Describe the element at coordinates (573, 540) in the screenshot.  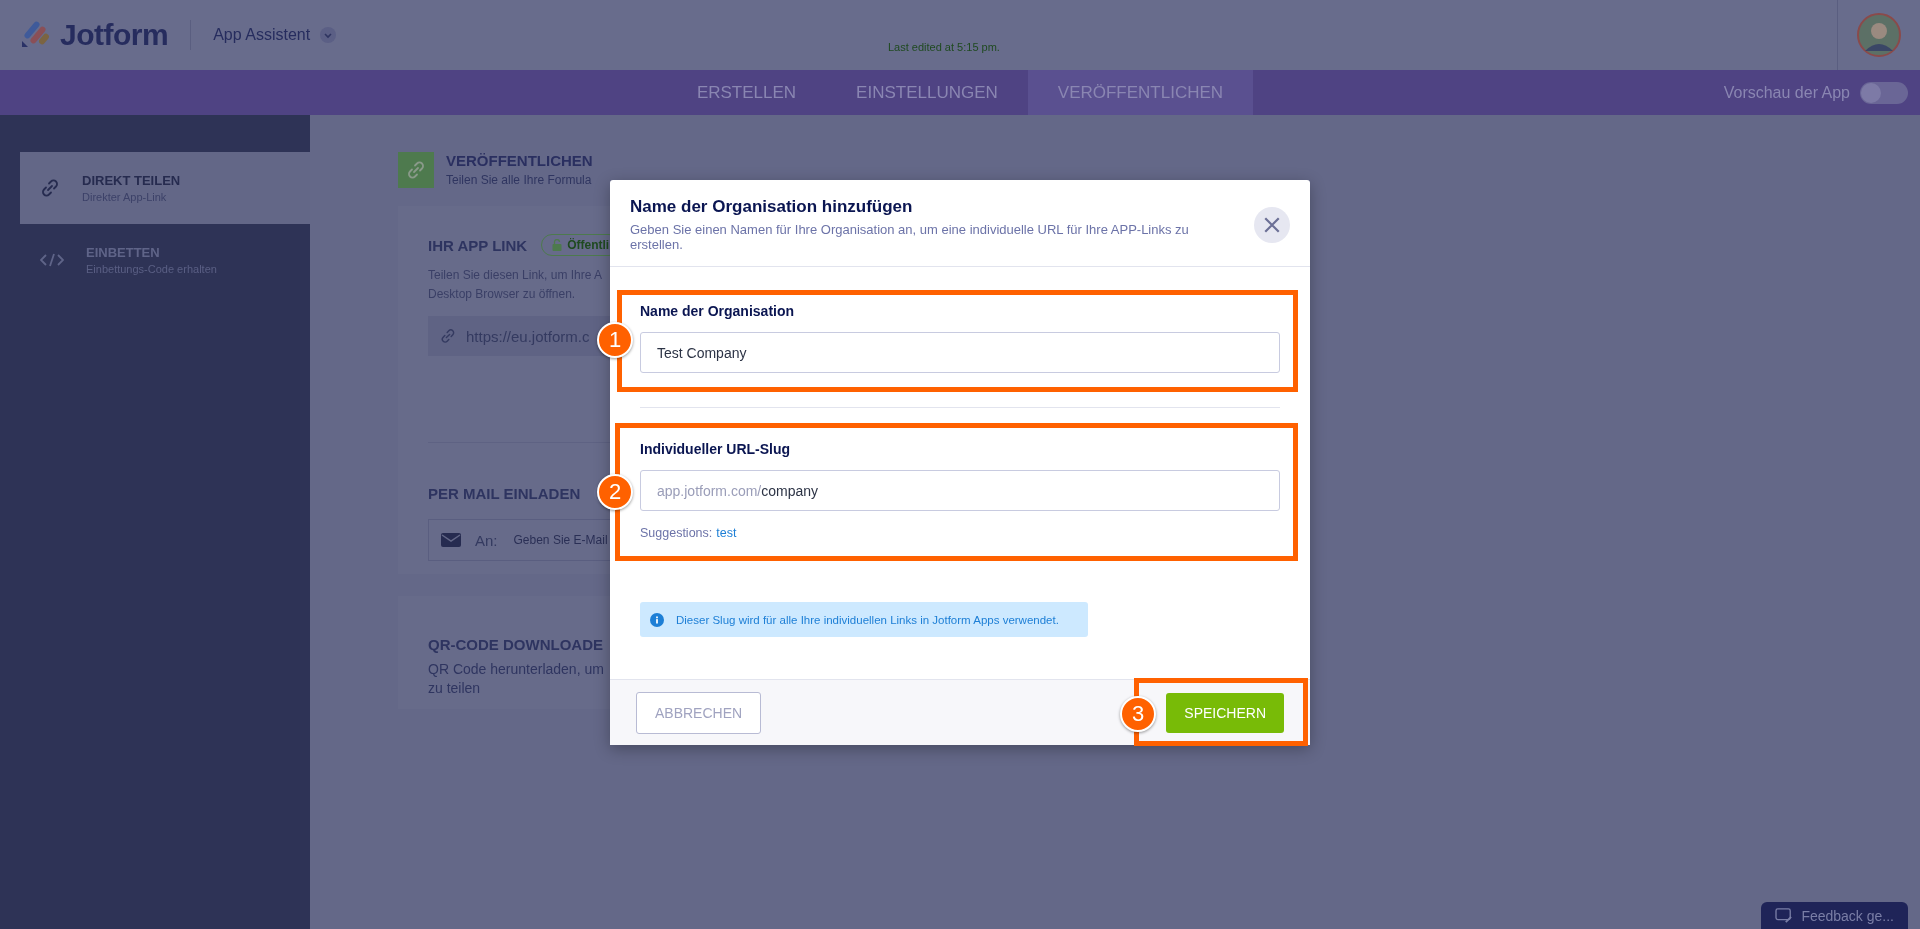
I see `email-input: Geben Sie E-Mail` at that location.